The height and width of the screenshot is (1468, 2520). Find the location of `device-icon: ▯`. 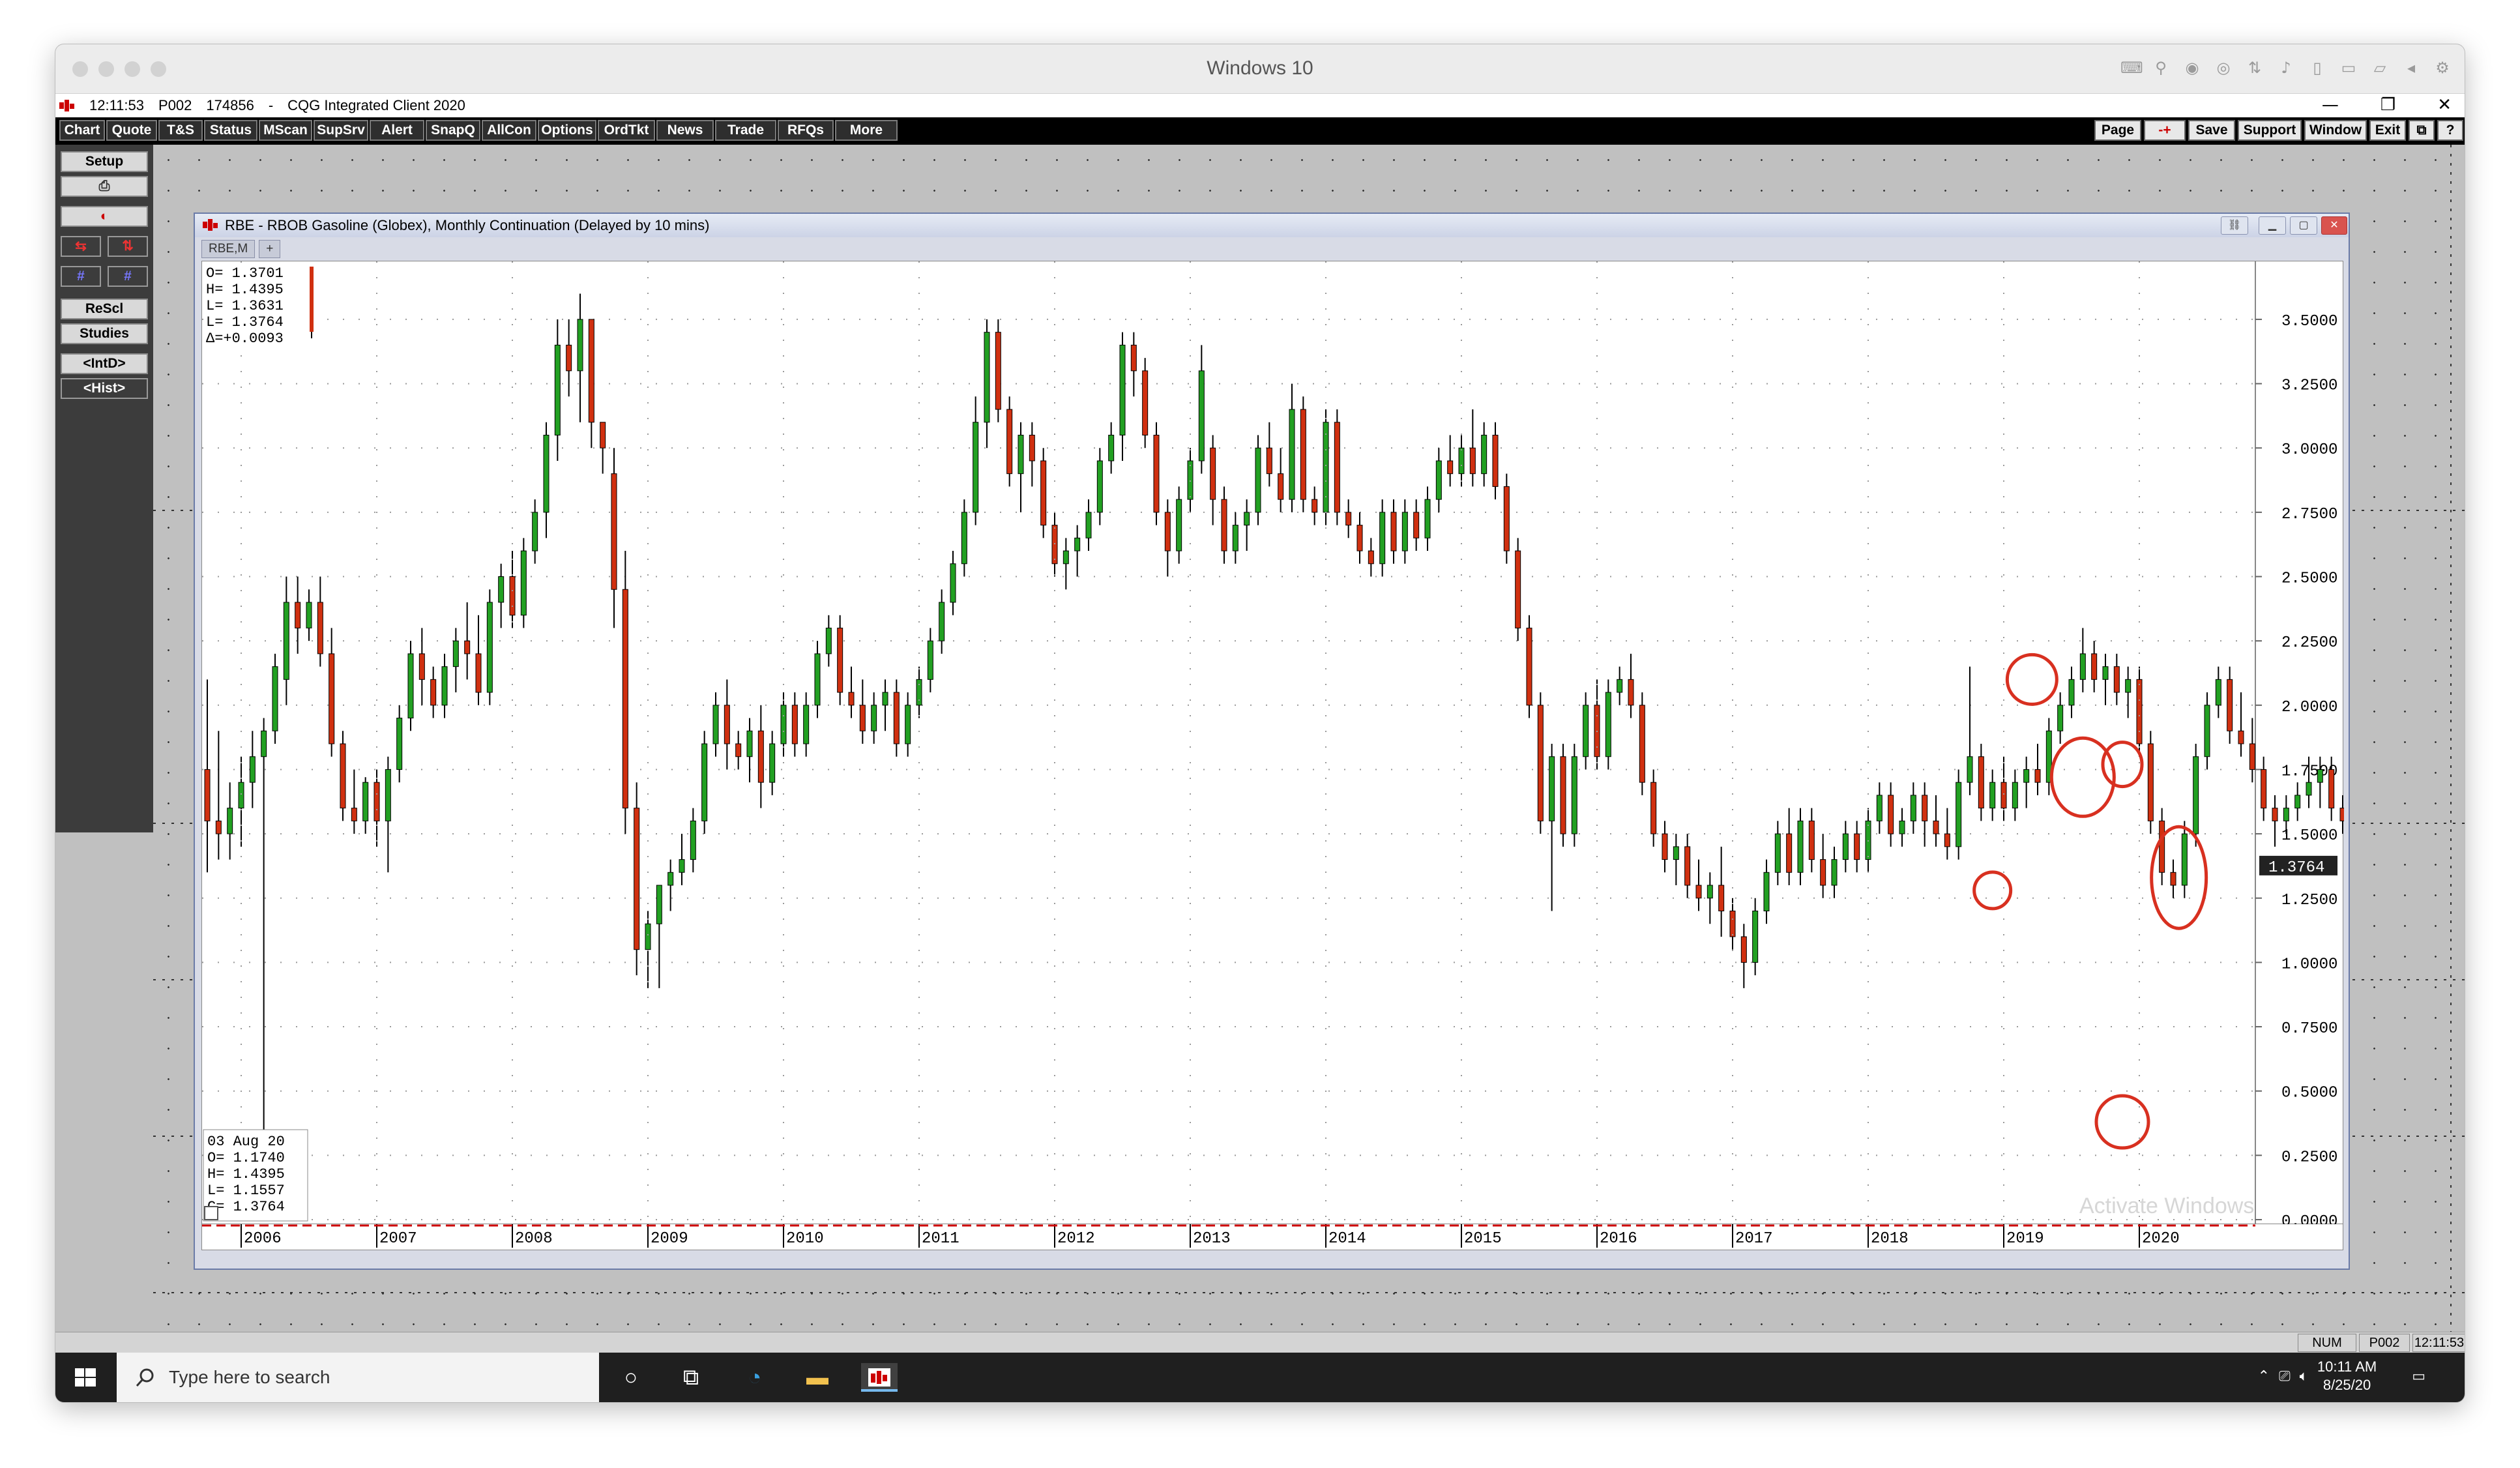

device-icon: ▯ is located at coordinates (2317, 68).